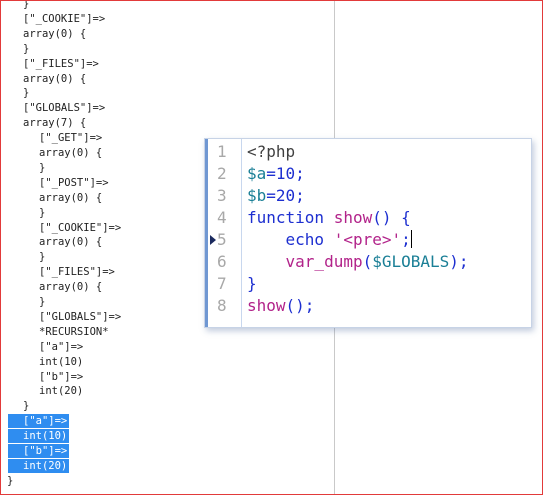 This screenshot has width=543, height=495. Describe the element at coordinates (222, 261) in the screenshot. I see `line-number: 6` at that location.